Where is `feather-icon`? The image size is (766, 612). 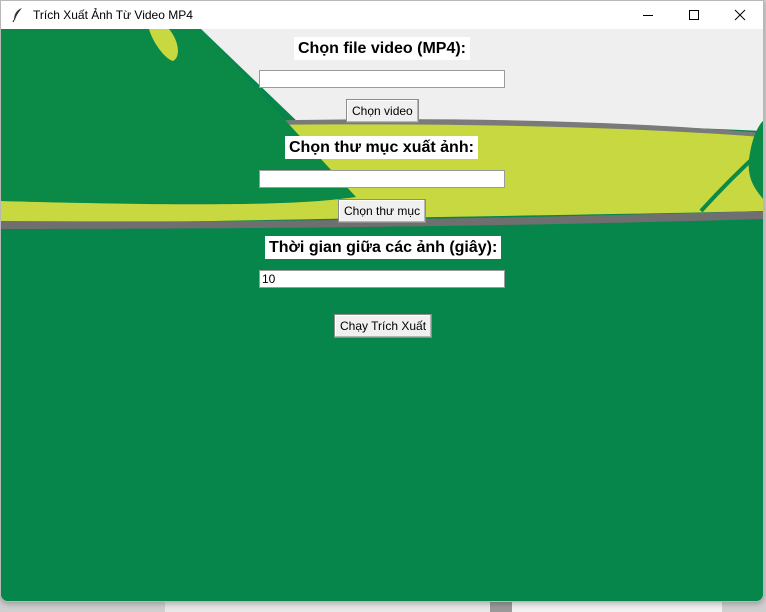
feather-icon is located at coordinates (17, 15).